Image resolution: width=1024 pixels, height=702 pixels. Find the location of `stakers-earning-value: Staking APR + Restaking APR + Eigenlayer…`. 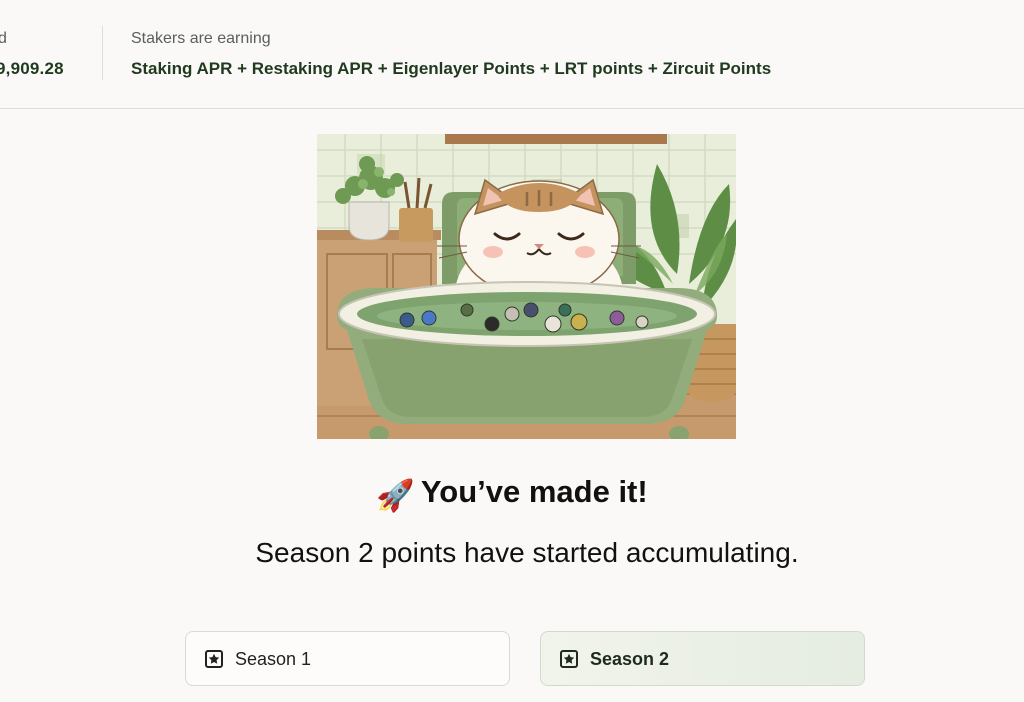

stakers-earning-value: Staking APR + Restaking APR + Eigenlayer… is located at coordinates (451, 68).